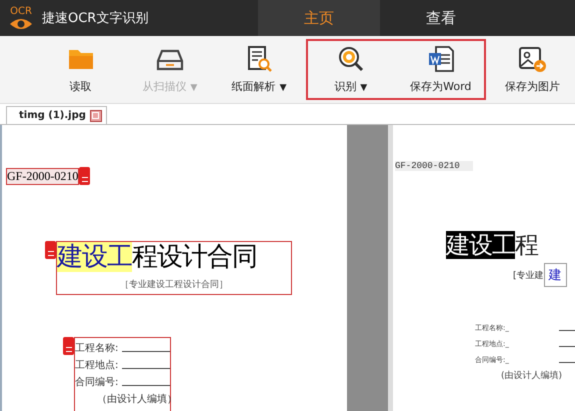 The image size is (575, 411). Describe the element at coordinates (95, 18) in the screenshot. I see `app-title: 捷速OCR文字识别` at that location.